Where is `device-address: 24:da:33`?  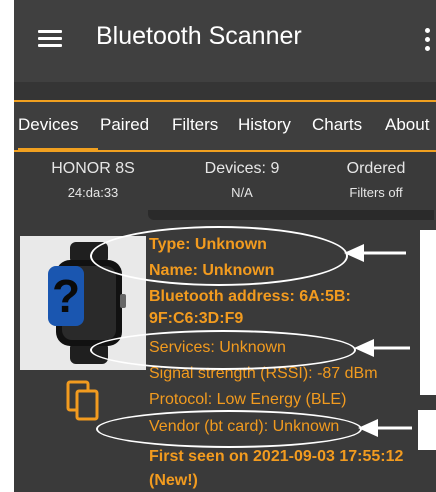 device-address: 24:da:33 is located at coordinates (93, 192).